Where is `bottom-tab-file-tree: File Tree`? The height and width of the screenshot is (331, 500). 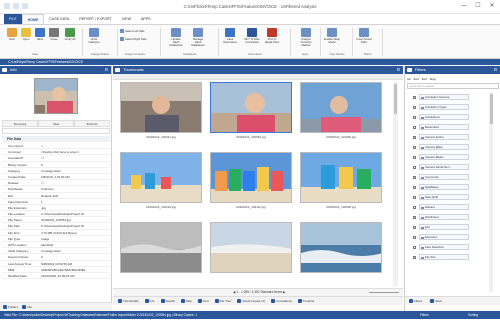
bottom-tab-file-tree: File Tree is located at coordinates (222, 301).